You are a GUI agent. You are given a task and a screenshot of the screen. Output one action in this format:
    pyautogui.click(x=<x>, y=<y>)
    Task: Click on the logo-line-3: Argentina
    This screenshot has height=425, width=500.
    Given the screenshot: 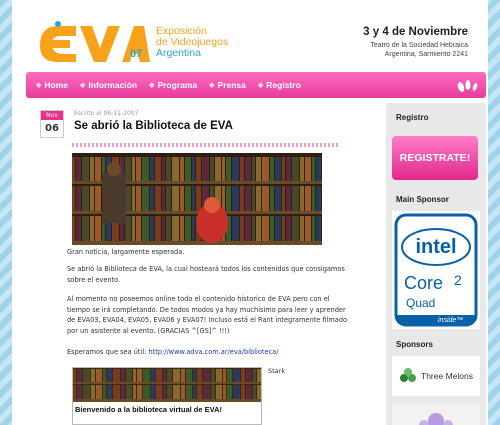 What is the action you would take?
    pyautogui.click(x=178, y=53)
    